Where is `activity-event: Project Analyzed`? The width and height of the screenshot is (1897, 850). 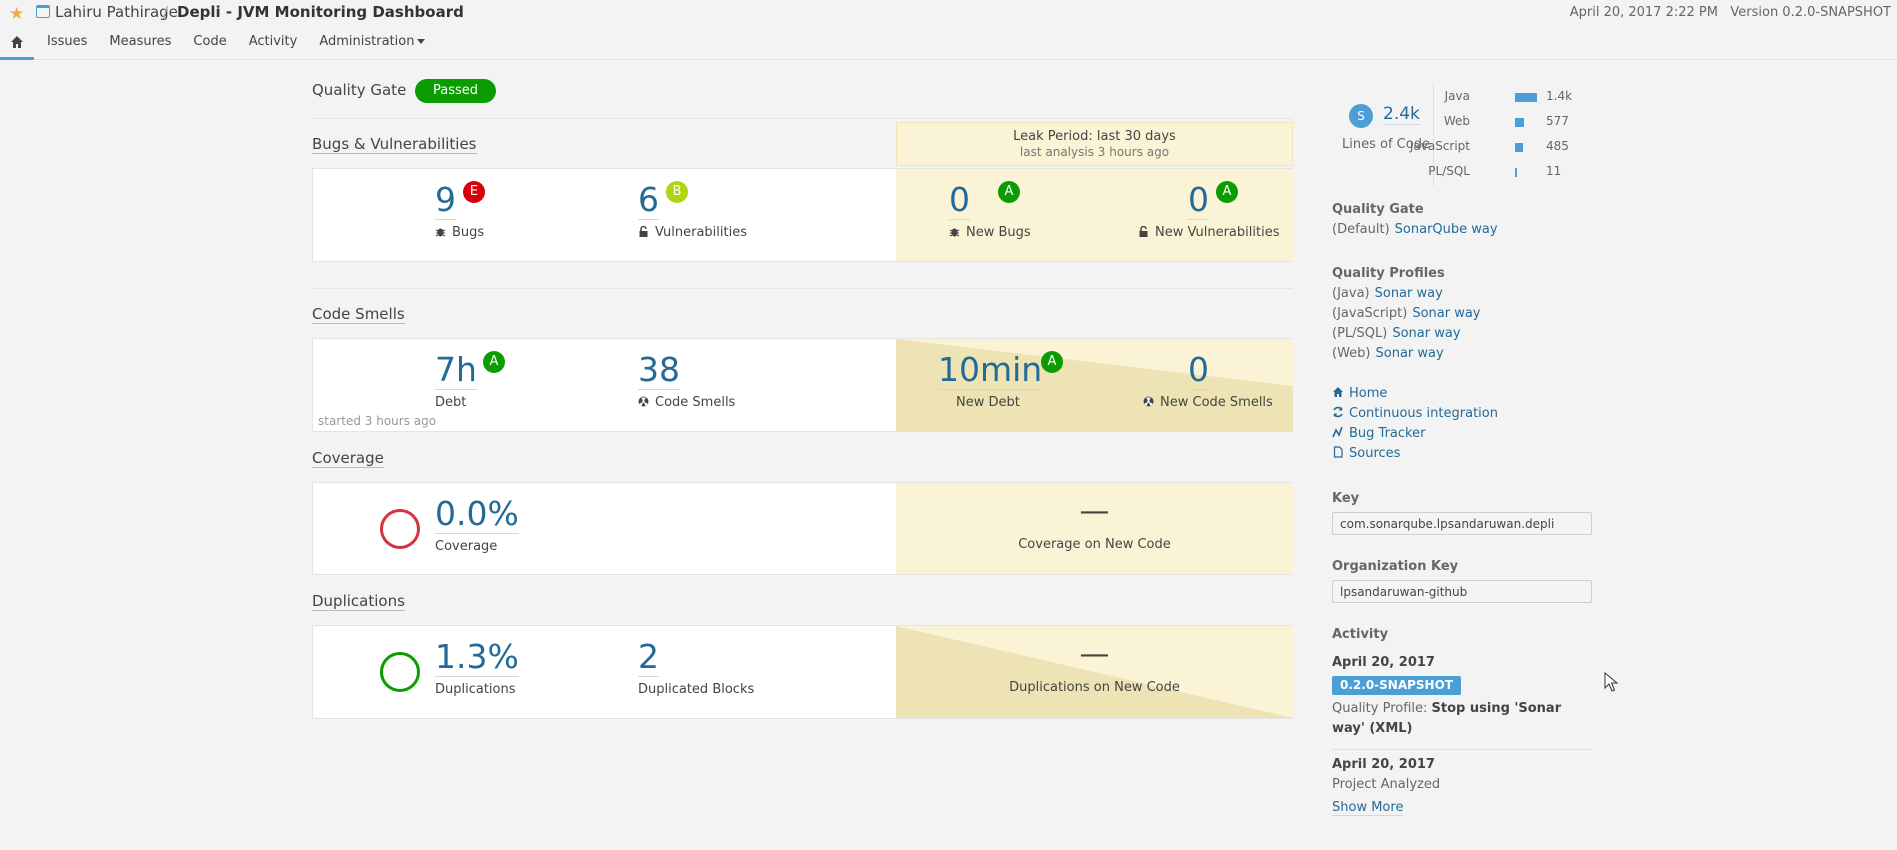
activity-event: Project Analyzed is located at coordinates (1386, 784).